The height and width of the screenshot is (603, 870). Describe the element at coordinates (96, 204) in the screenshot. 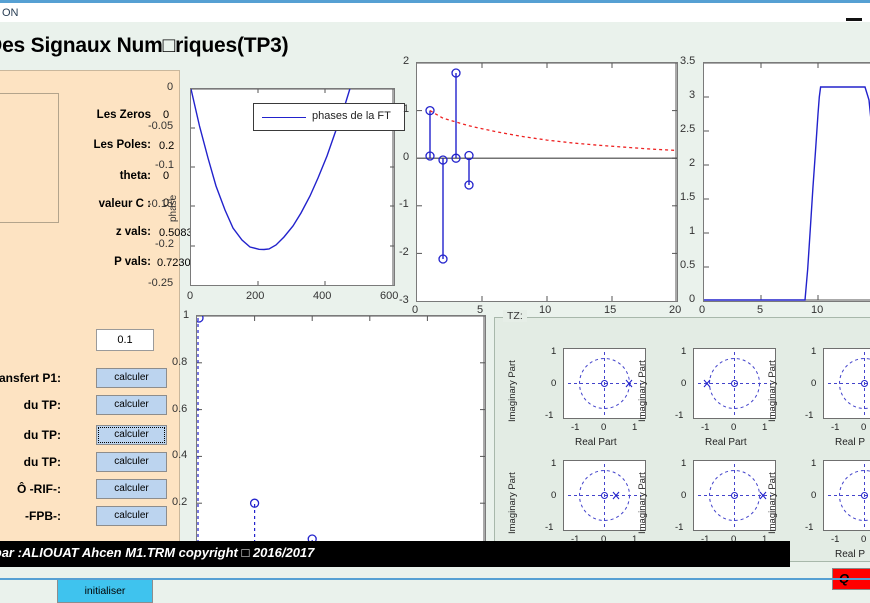

I see `readout-label-c: valeur C :` at that location.